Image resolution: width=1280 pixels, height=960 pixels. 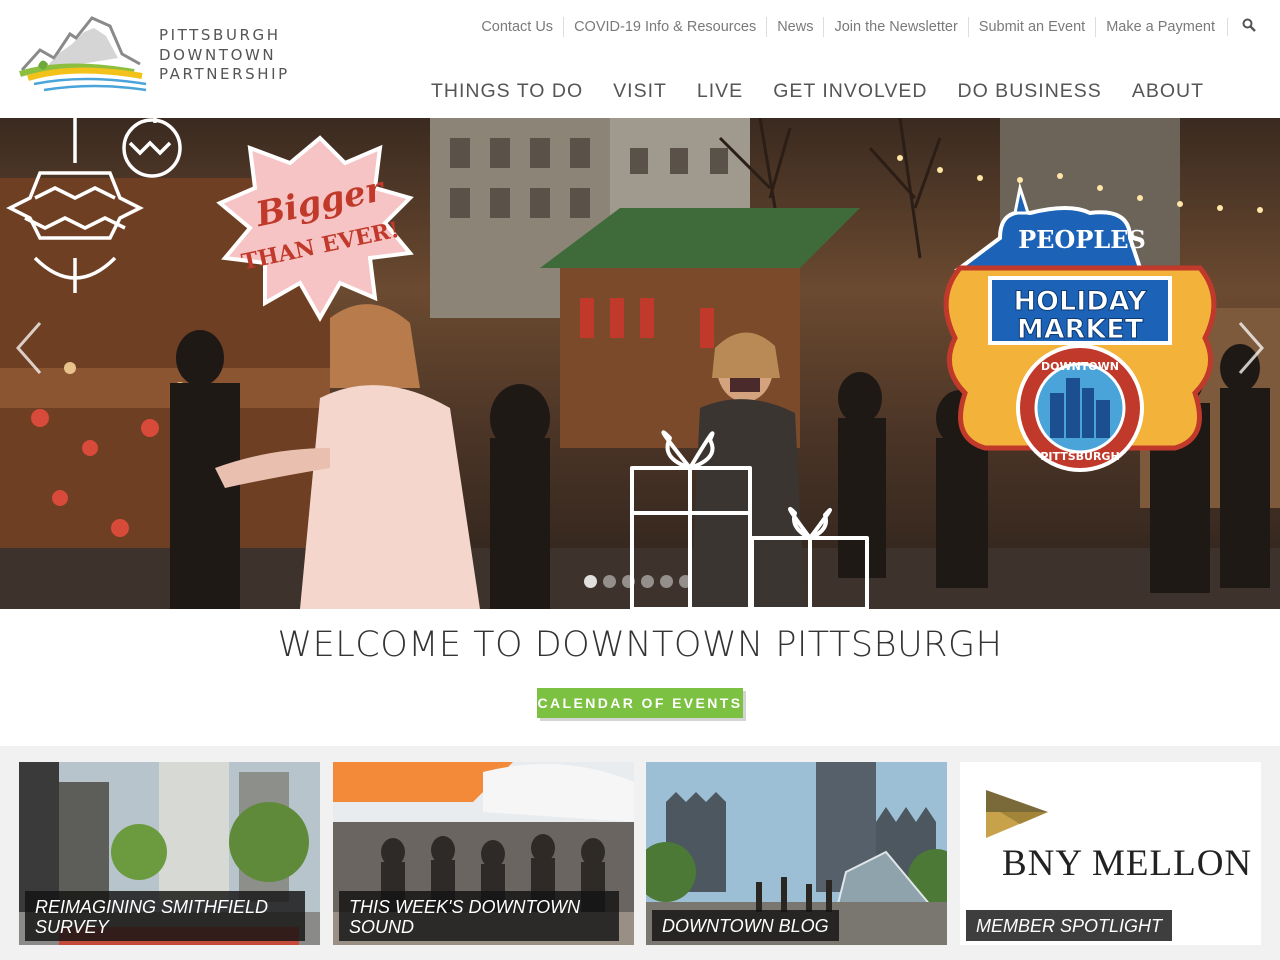 I want to click on tile-label-member-spotlight: MEMBER SPOTLIGHT, so click(x=1069, y=925).